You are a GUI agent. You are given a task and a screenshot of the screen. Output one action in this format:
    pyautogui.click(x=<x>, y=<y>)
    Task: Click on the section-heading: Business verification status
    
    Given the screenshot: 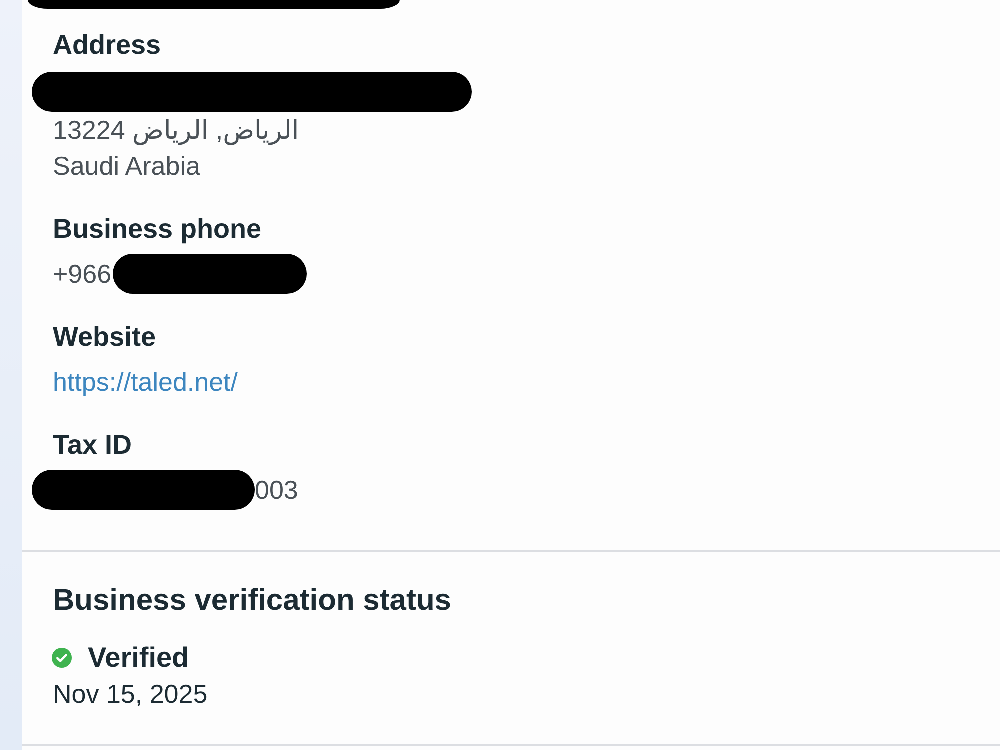 What is the action you would take?
    pyautogui.click(x=252, y=601)
    